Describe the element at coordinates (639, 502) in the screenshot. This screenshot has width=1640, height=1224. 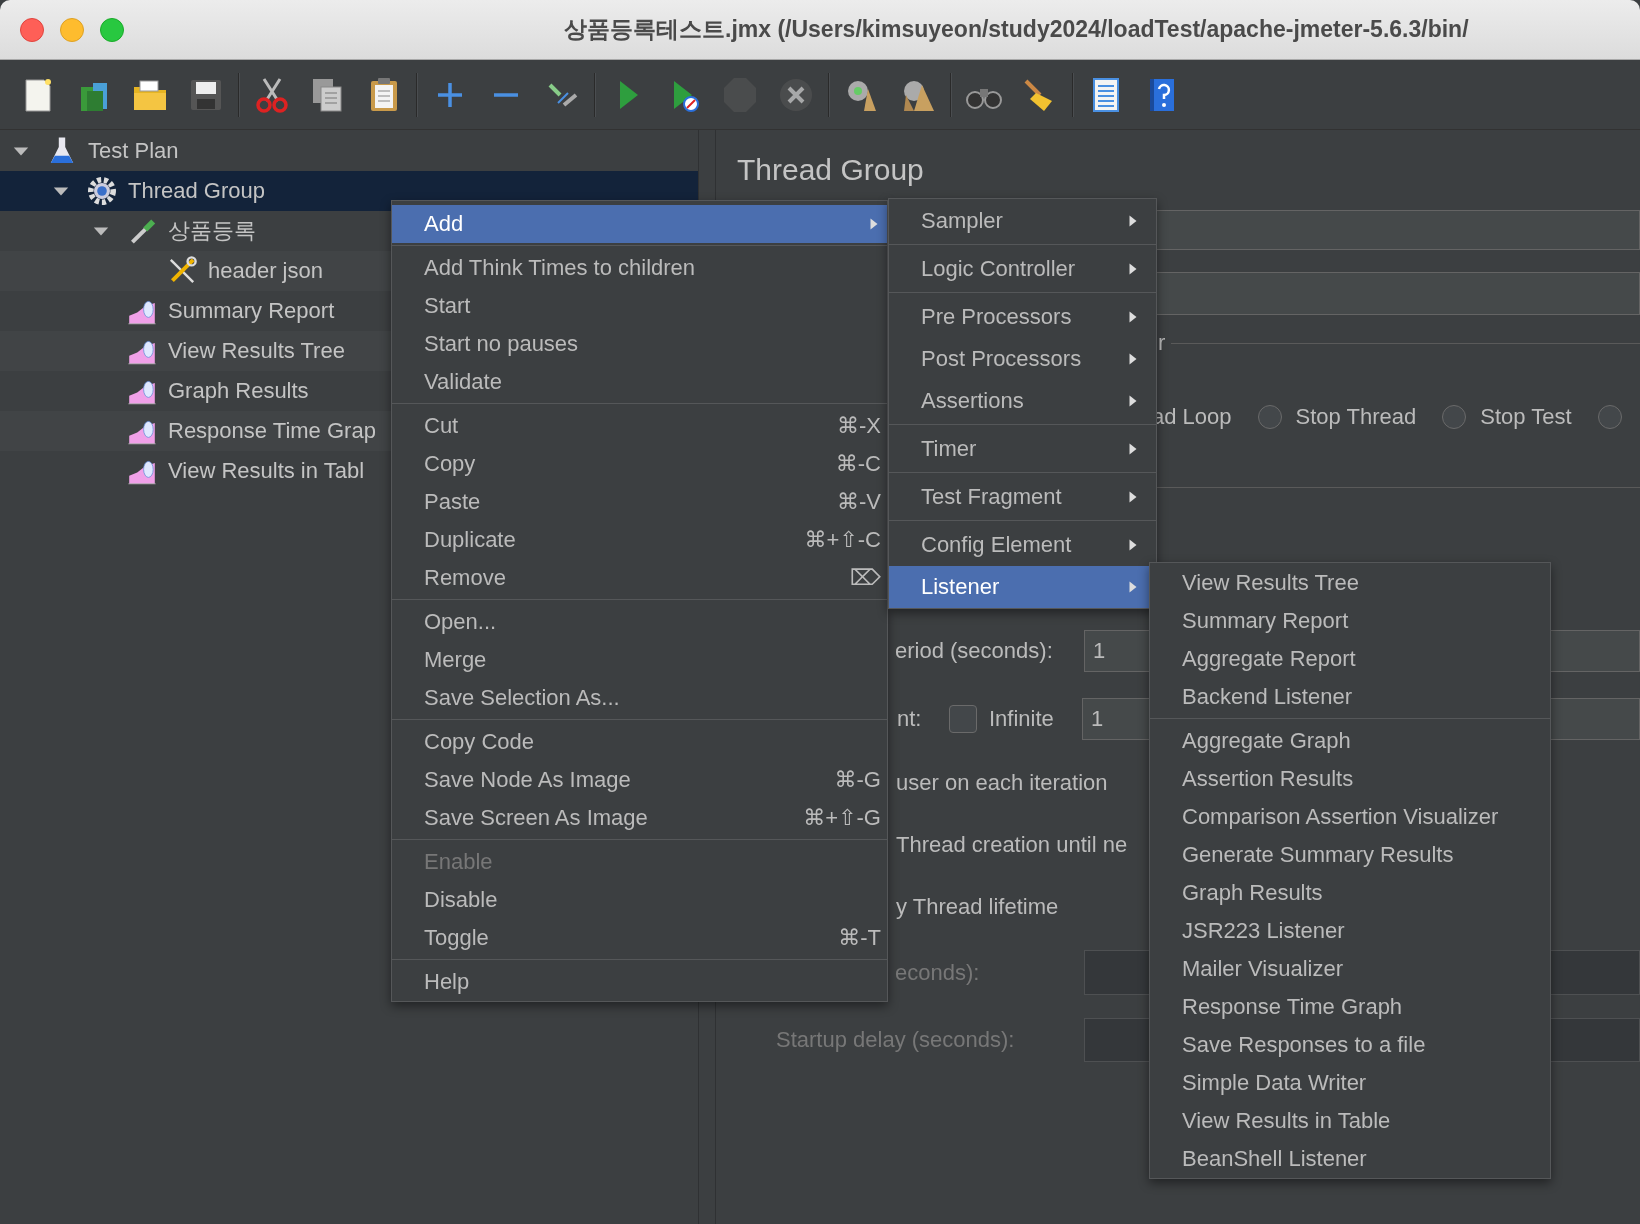
I see `menu-item: Paste ⌘-V` at that location.